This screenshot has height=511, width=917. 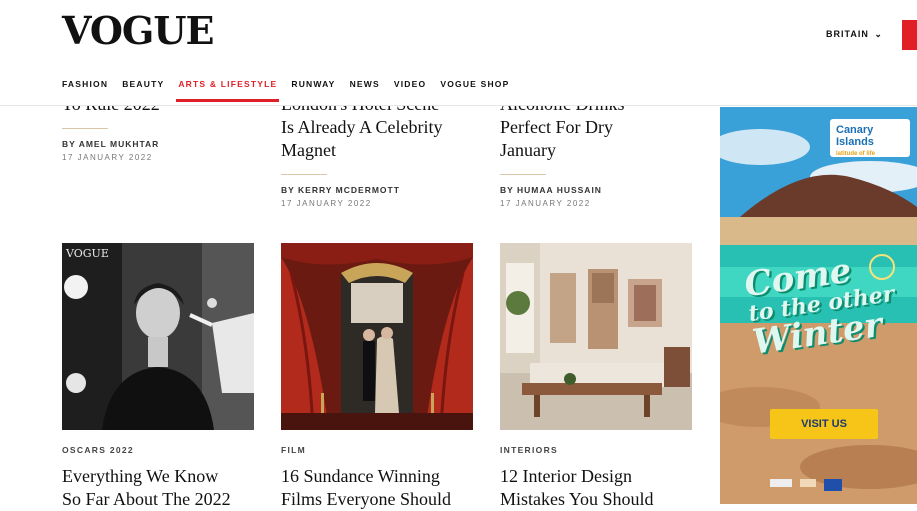 I want to click on interiors-photo, so click(x=596, y=336).